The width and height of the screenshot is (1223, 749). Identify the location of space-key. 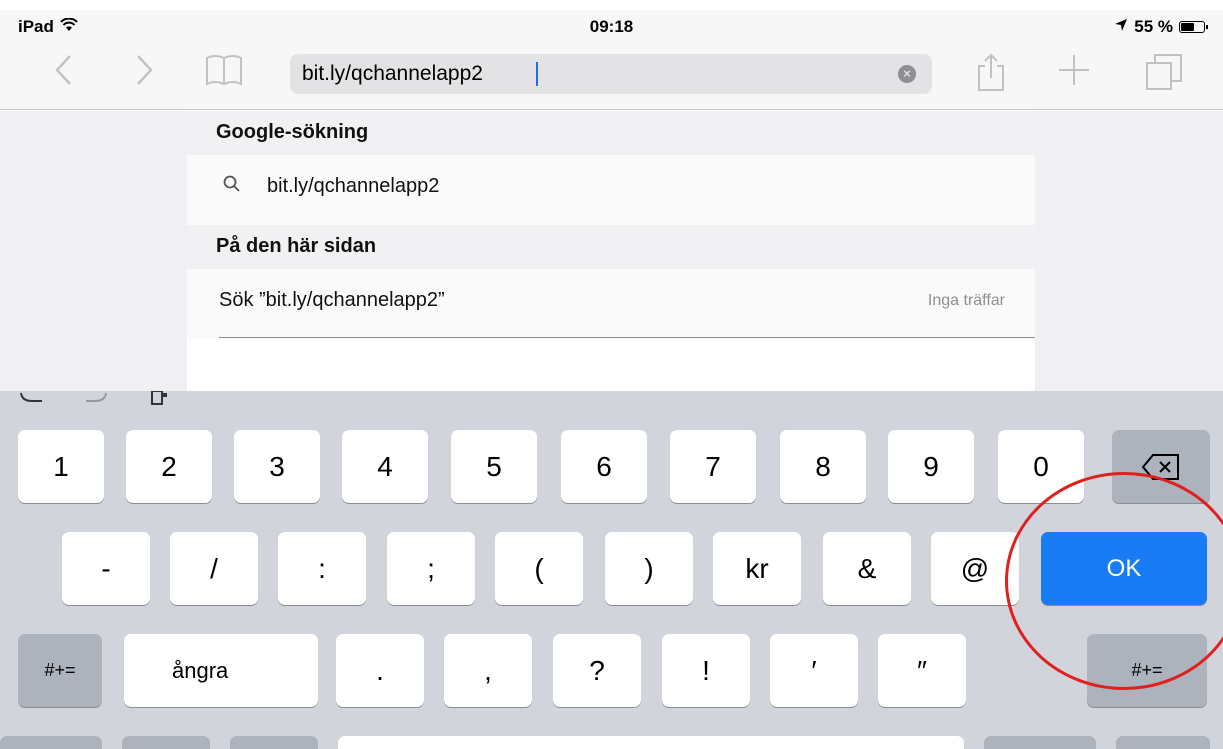
(651, 742).